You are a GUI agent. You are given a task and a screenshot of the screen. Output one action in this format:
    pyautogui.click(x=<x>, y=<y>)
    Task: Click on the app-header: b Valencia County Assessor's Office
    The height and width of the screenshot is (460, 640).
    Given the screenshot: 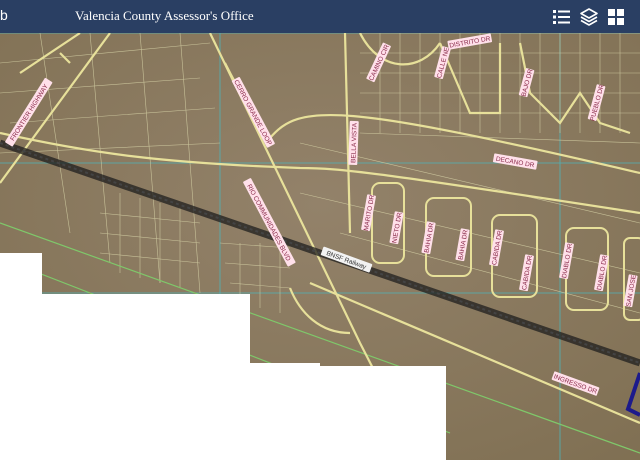 What is the action you would take?
    pyautogui.click(x=320, y=16)
    